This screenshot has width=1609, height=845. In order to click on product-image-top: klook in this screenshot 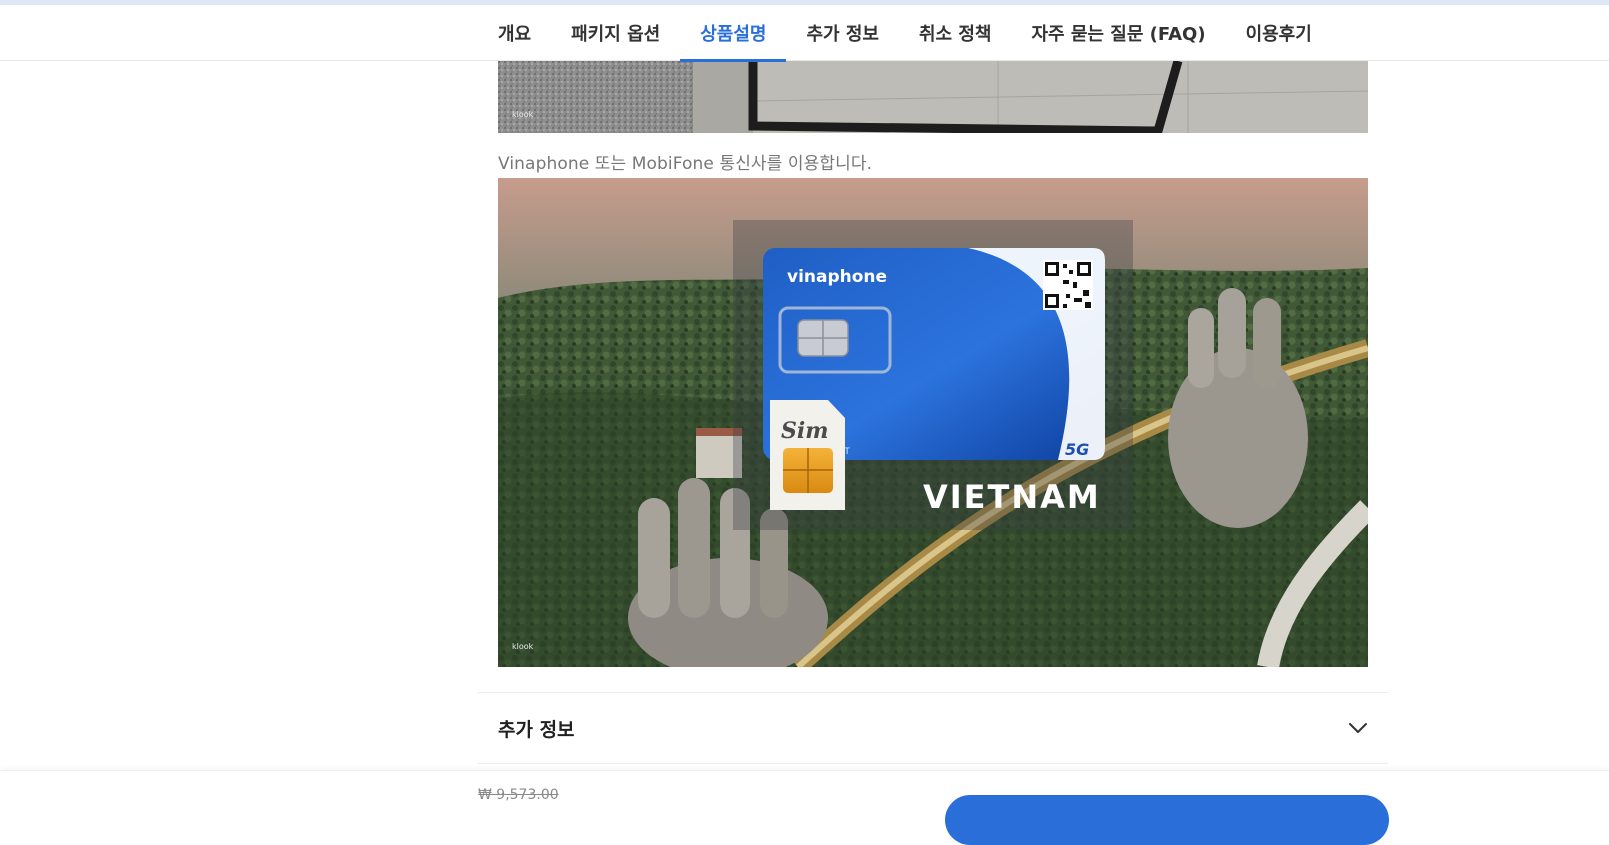, I will do `click(933, 97)`.